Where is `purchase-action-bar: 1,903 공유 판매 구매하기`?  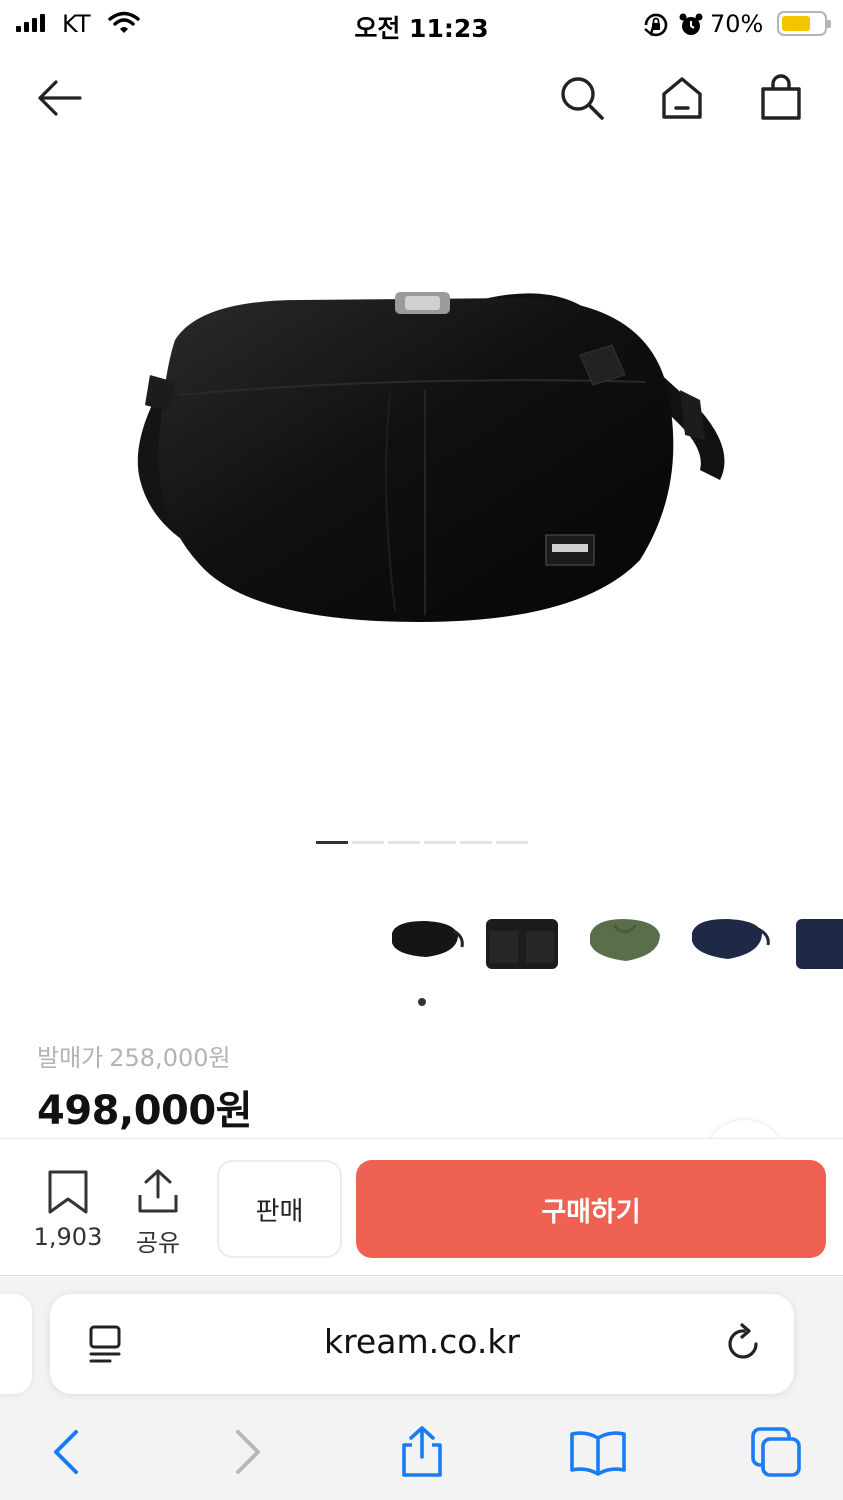
purchase-action-bar: 1,903 공유 판매 구매하기 is located at coordinates (421, 1207).